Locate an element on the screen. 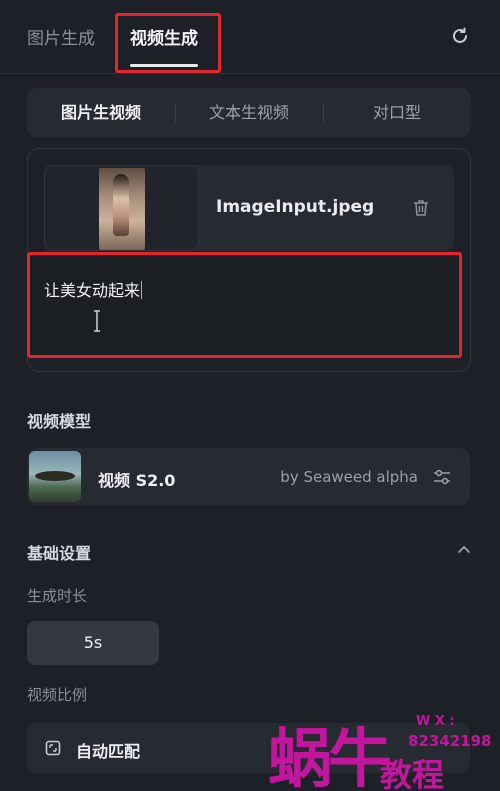 This screenshot has height=791, width=500. aspect-ratio-label: 视频比例 is located at coordinates (57, 695).